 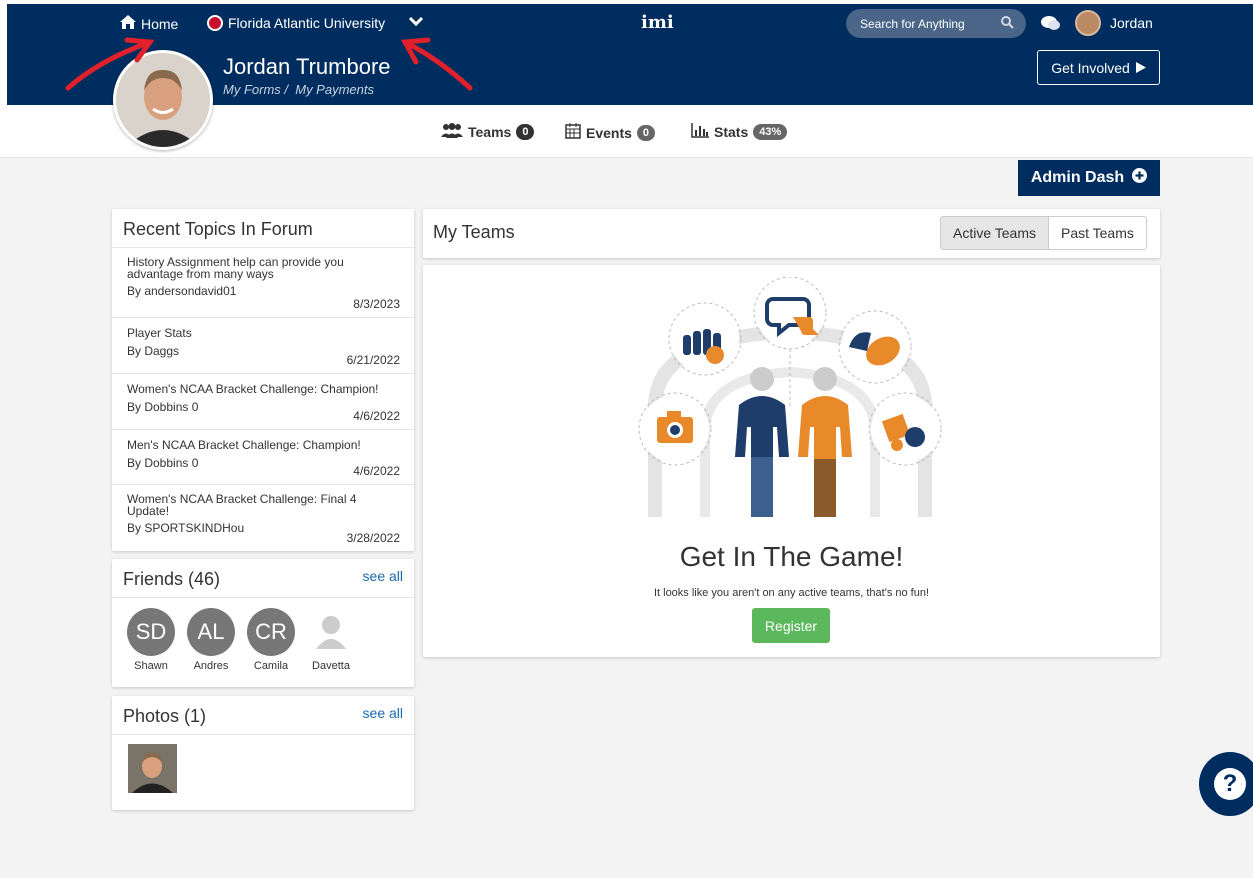 I want to click on active-teams-button: Active Teams, so click(x=995, y=233).